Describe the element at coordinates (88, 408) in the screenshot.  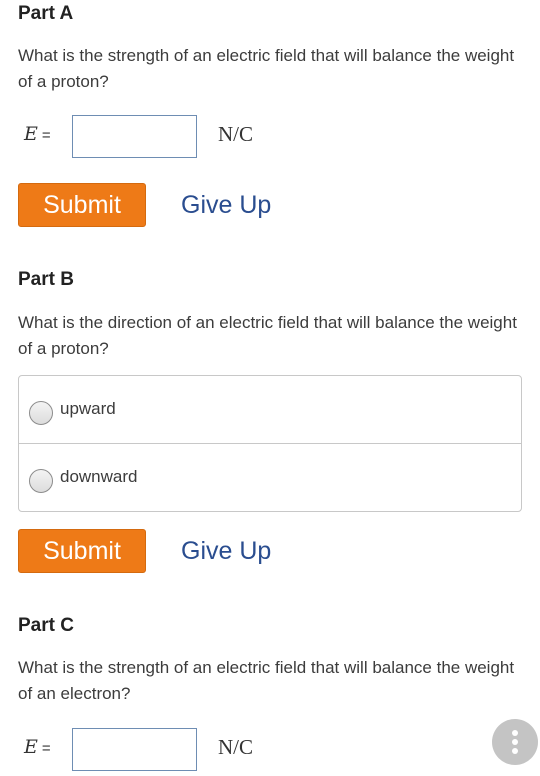
I see `choice-upward-label: upward` at that location.